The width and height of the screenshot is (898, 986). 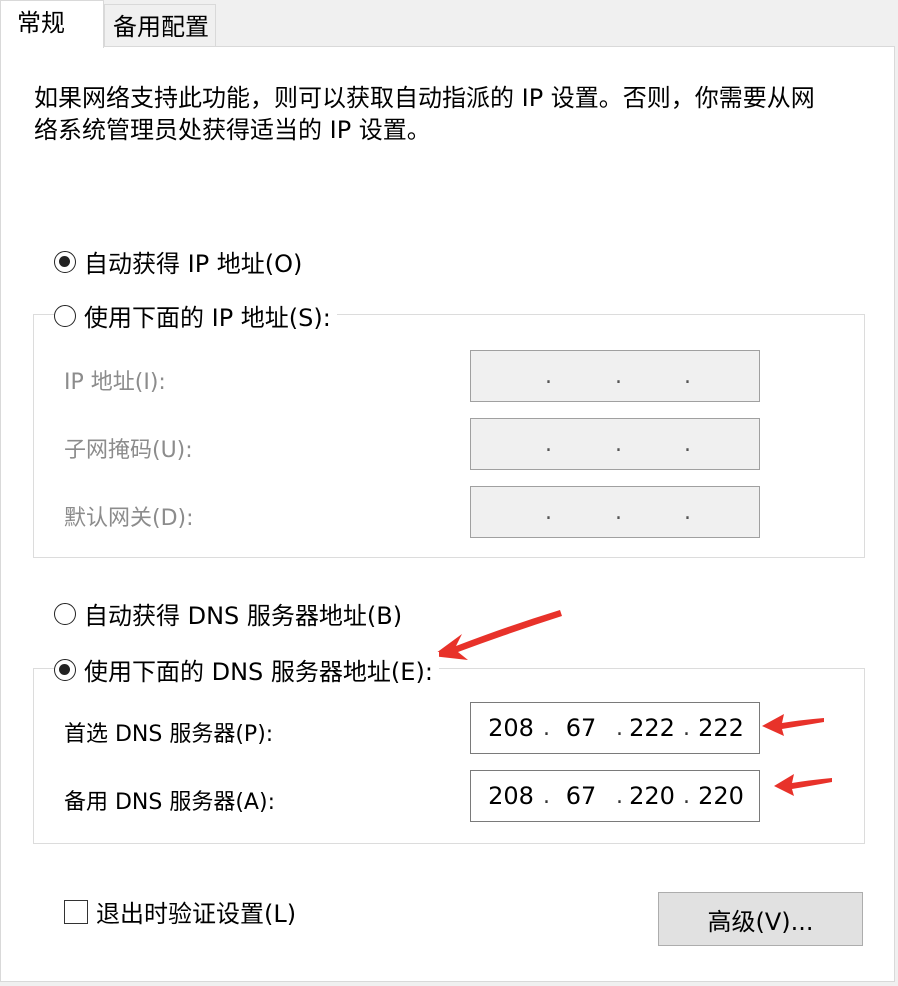 I want to click on alternate-dns-input: 208 . 67 . 220 . 220, so click(x=615, y=796).